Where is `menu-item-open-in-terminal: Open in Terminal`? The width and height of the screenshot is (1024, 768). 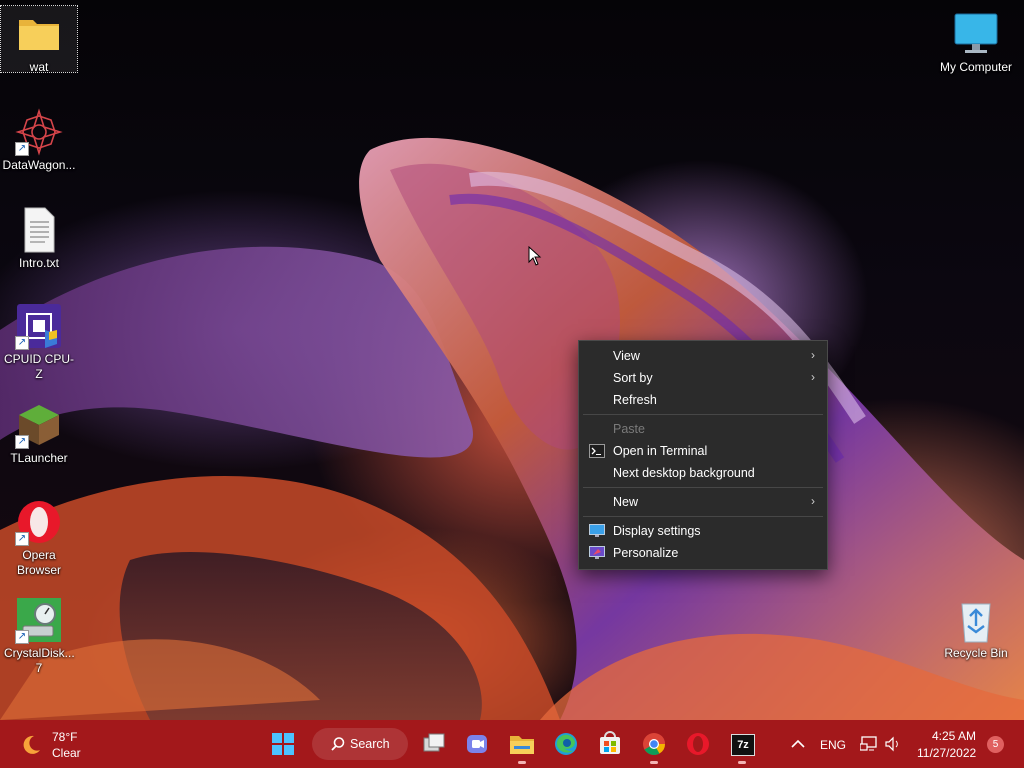
menu-item-open-in-terminal: Open in Terminal is located at coordinates (703, 451).